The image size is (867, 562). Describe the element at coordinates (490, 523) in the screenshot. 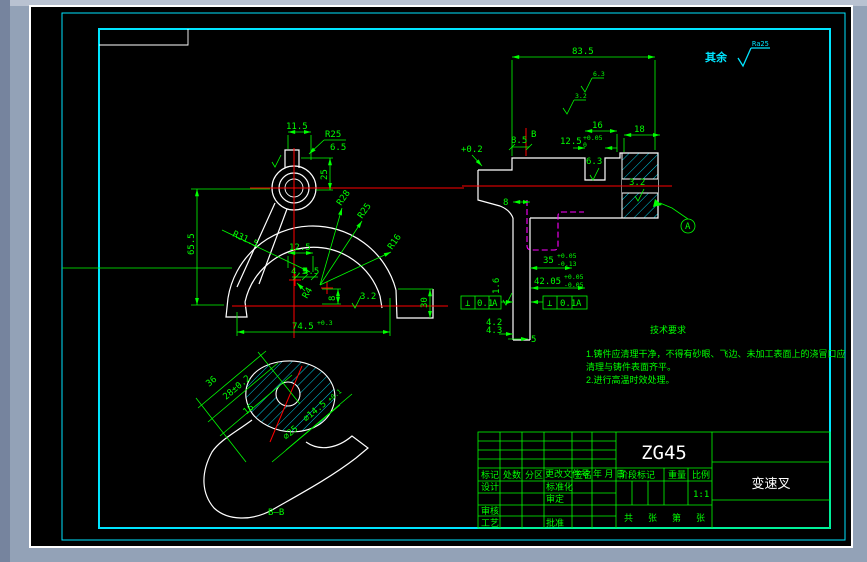

I see `role-process: 工艺` at that location.